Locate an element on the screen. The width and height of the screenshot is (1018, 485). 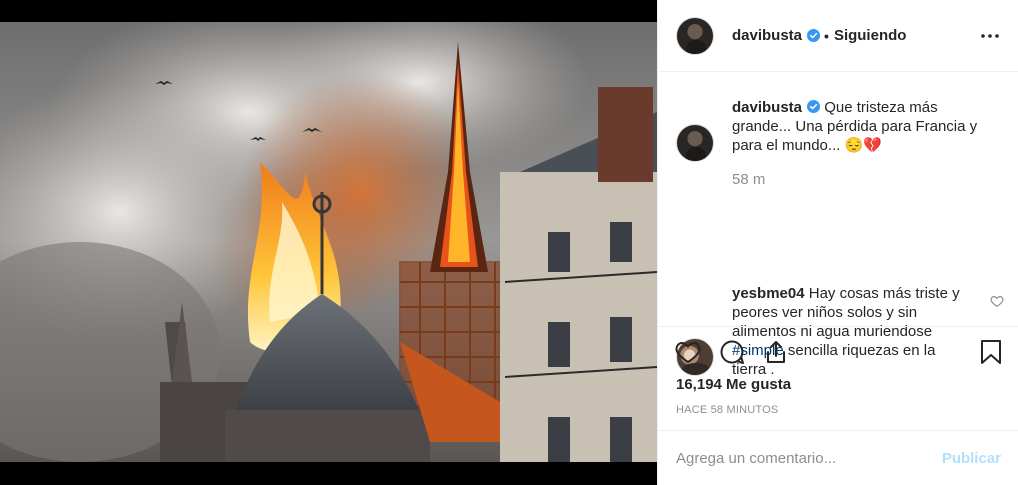
heart-icon is located at coordinates (688, 352).